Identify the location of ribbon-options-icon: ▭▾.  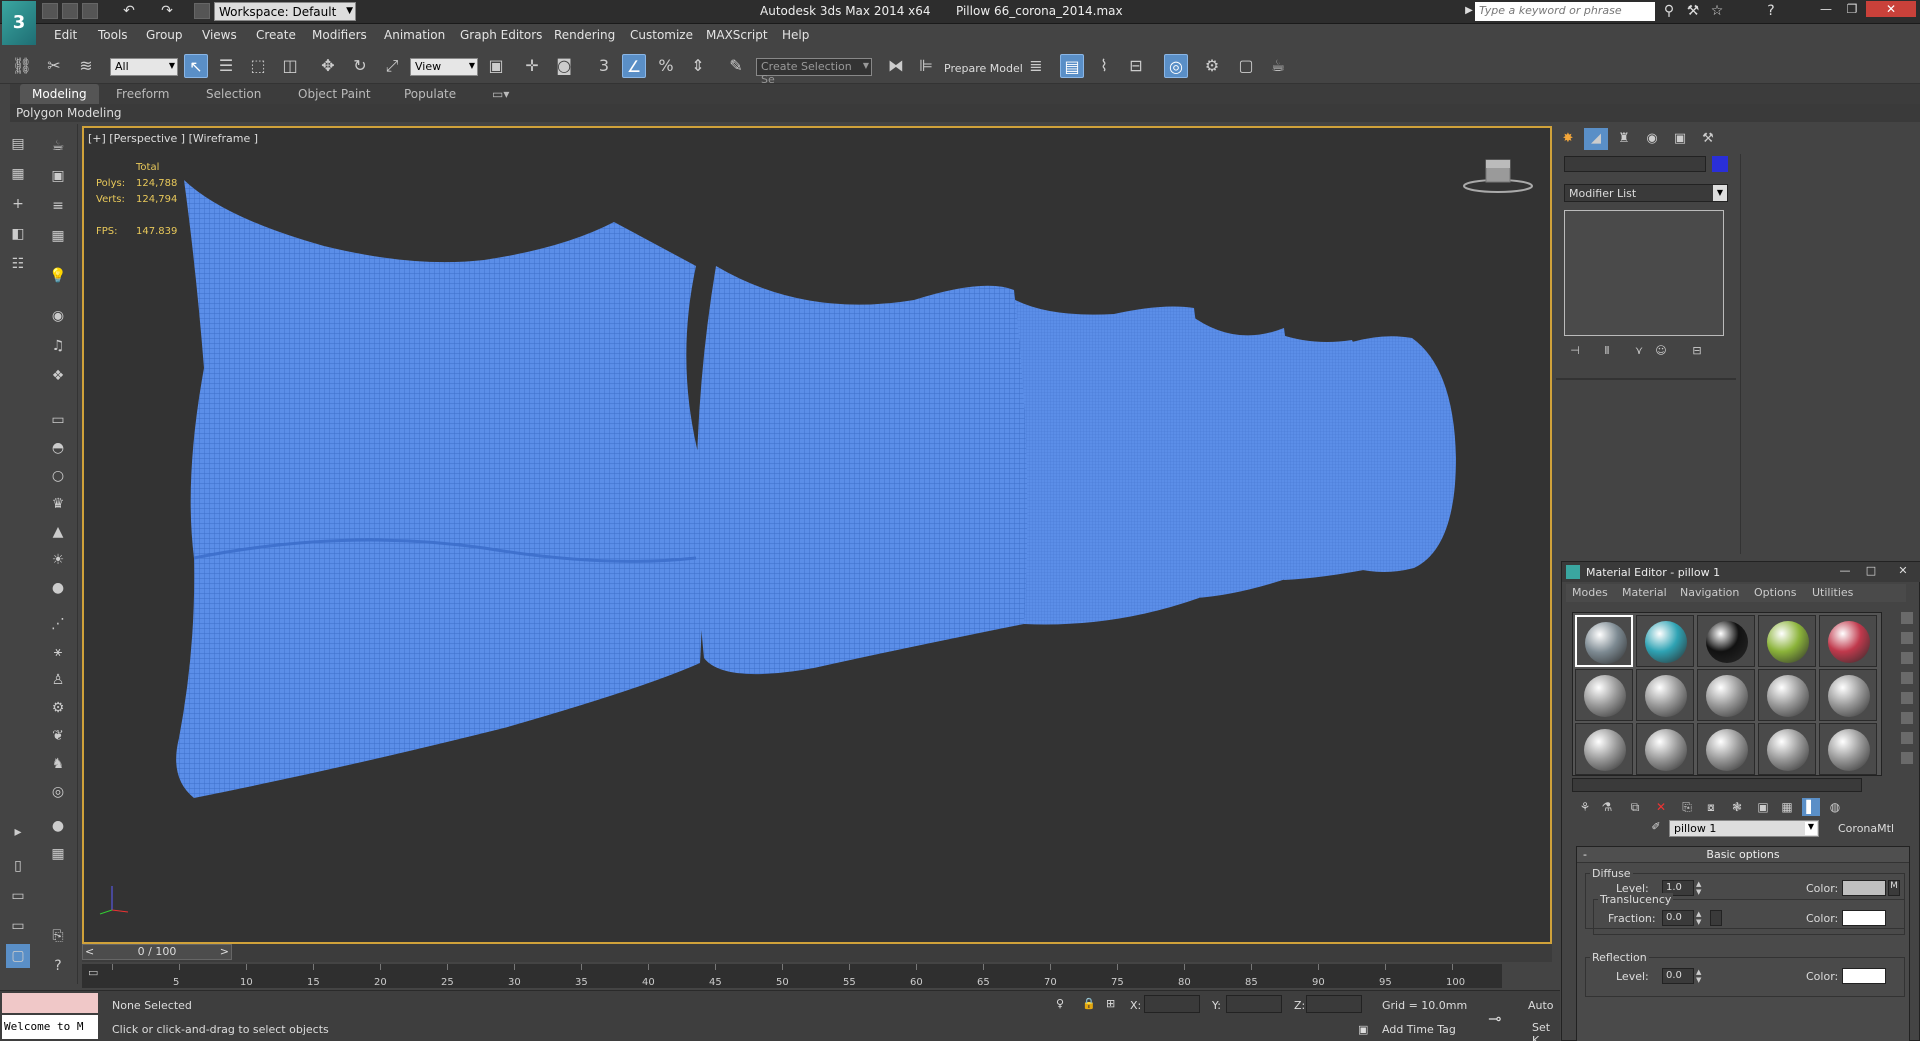
(500, 94).